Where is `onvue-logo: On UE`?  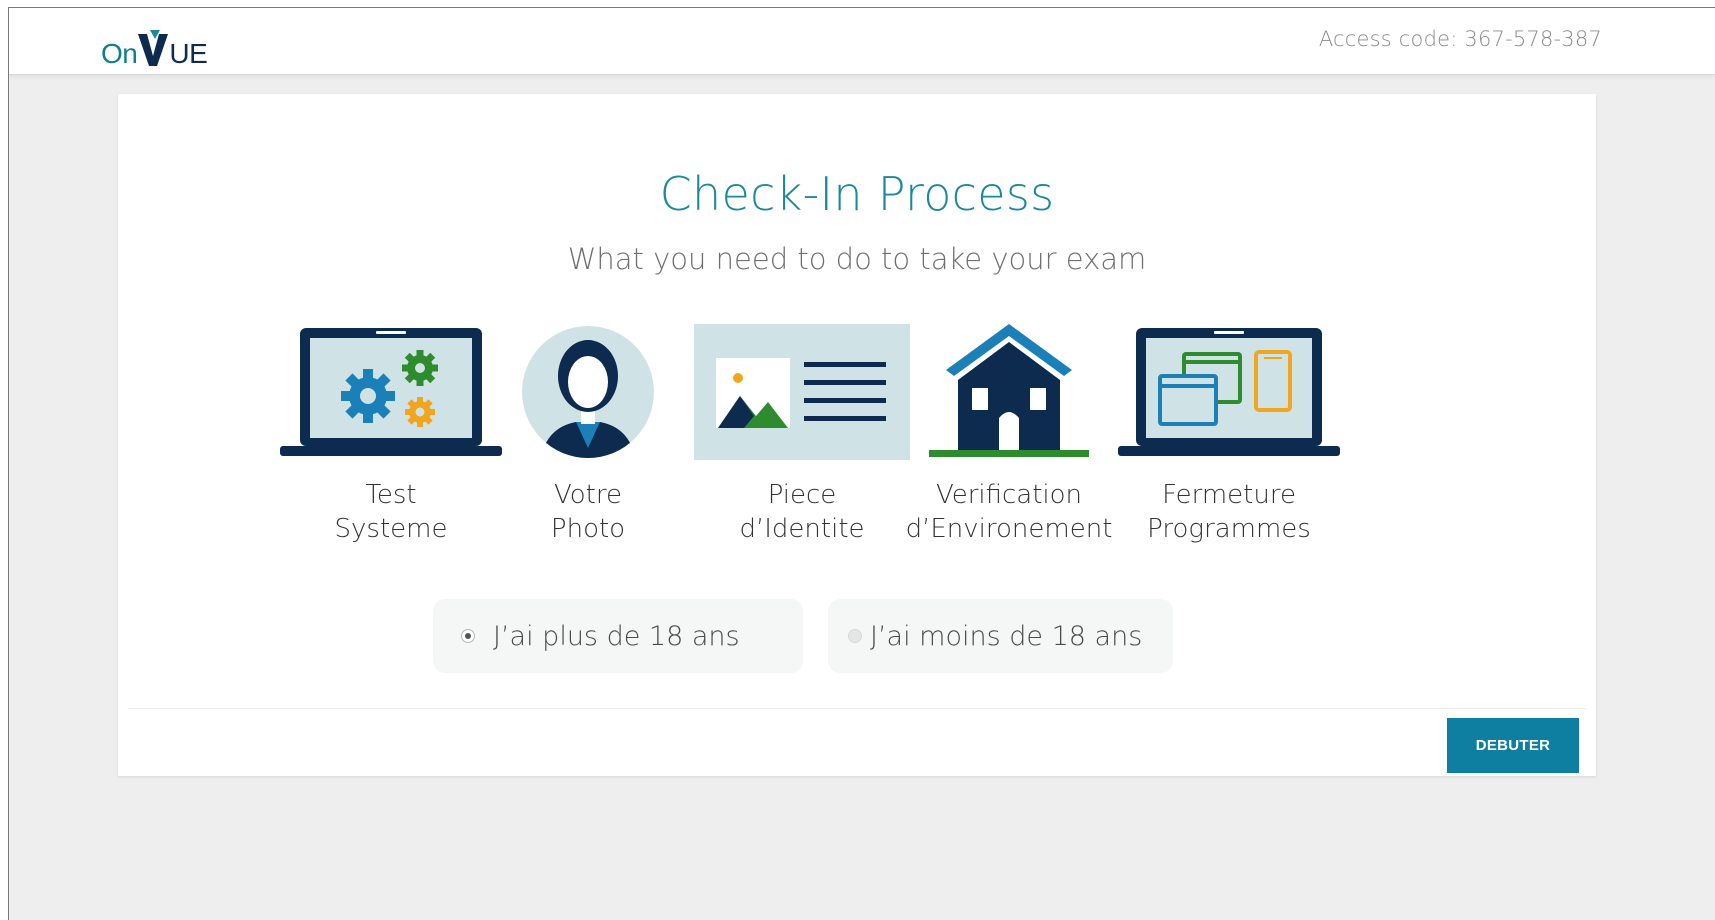 onvue-logo: On UE is located at coordinates (154, 45).